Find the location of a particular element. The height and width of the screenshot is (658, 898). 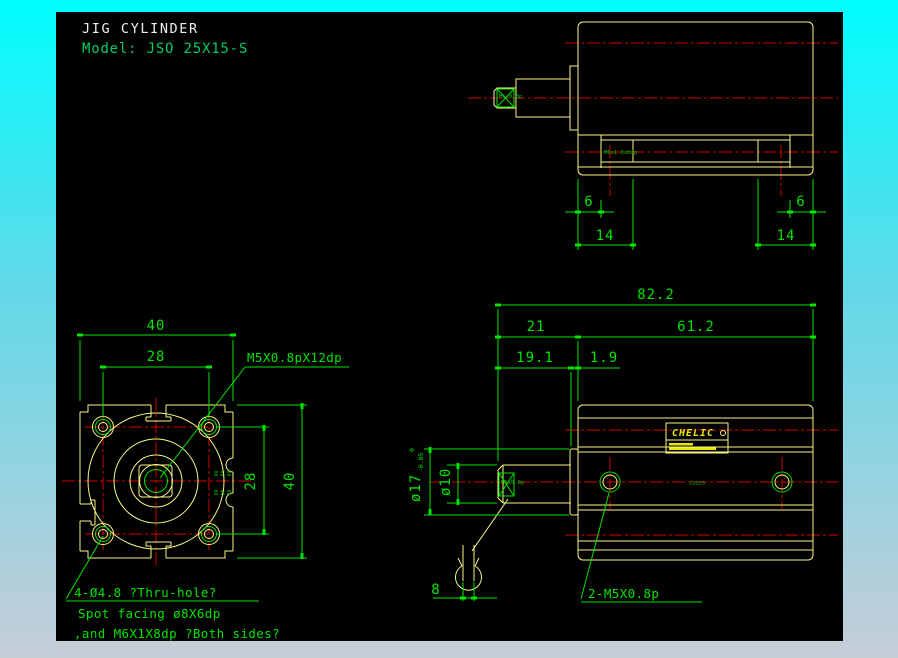

collar-tolerance-lower: -0.05 is located at coordinates (421, 462).